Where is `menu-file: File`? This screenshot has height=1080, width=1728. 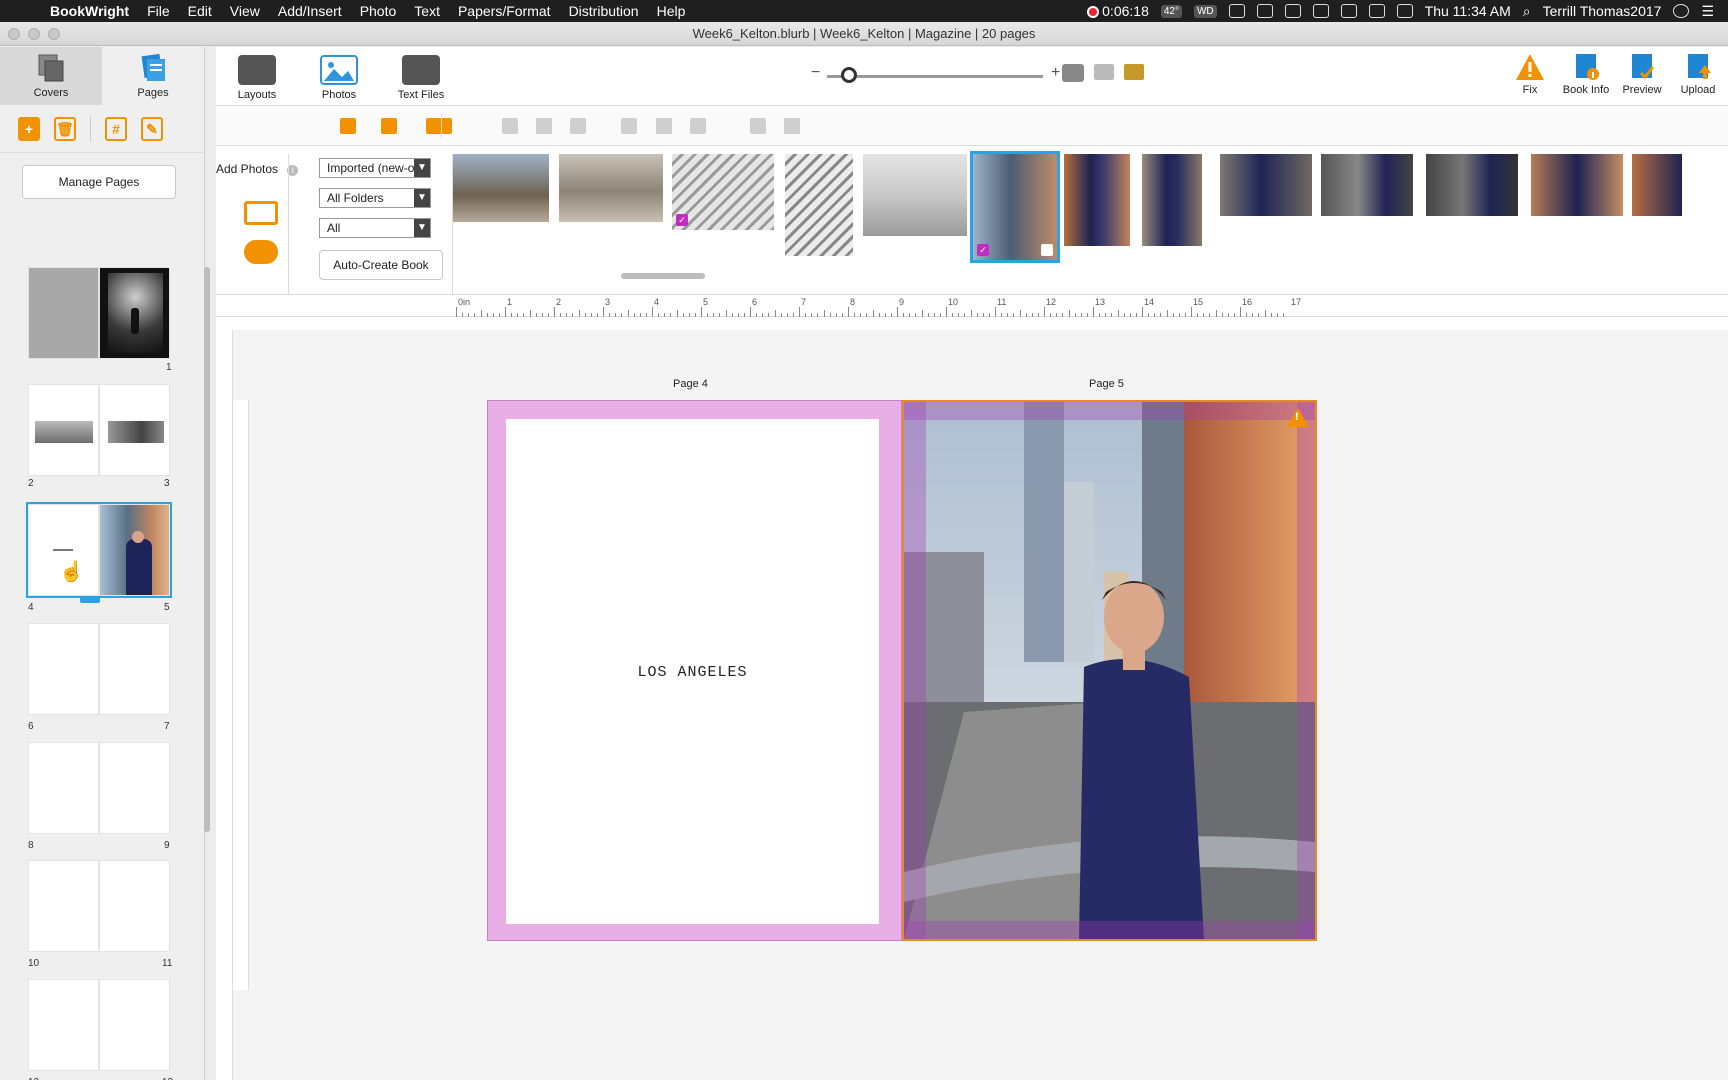 menu-file: File is located at coordinates (158, 11).